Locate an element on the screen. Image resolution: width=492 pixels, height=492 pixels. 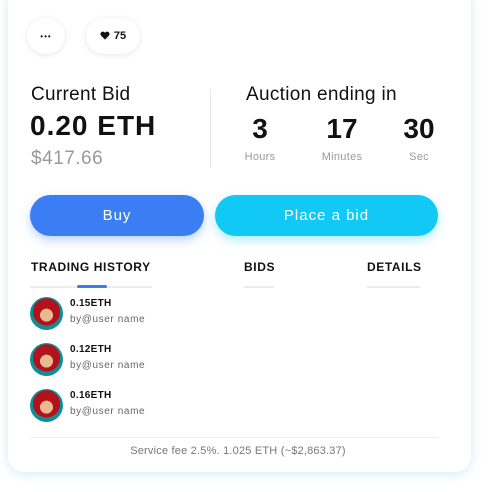
countdown-minutes: 17 Minutes is located at coordinates (342, 138).